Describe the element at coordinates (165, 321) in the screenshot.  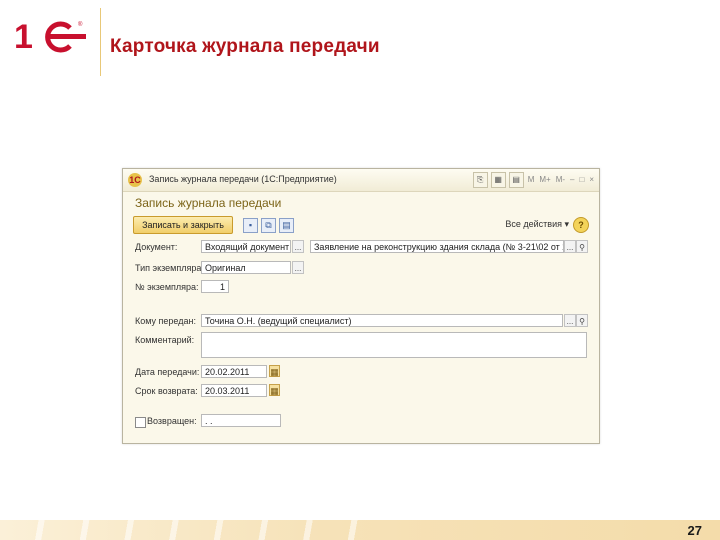
I see `recipient-label: Кому передан:` at that location.